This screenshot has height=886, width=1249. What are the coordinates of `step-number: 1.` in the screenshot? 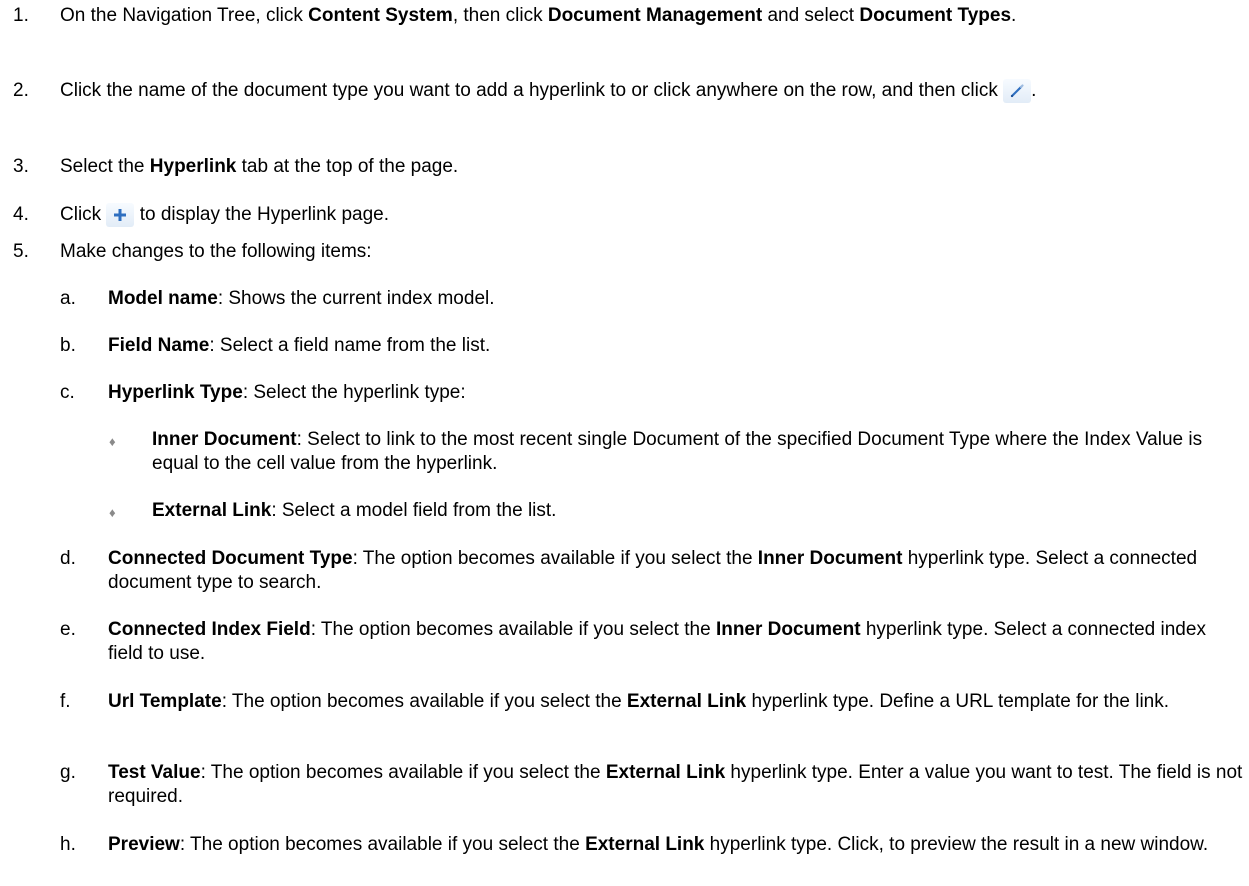 It's located at (21, 15).